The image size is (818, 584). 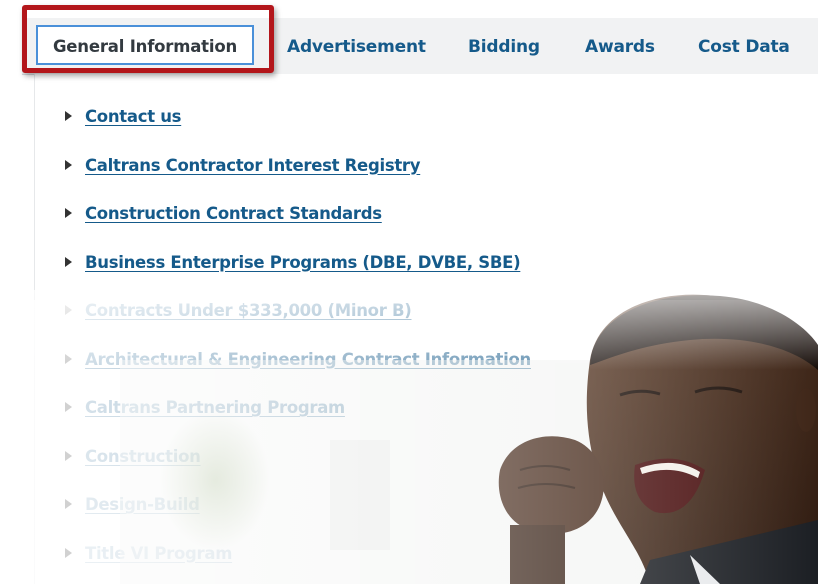 I want to click on link-construction: Construction, so click(x=143, y=456).